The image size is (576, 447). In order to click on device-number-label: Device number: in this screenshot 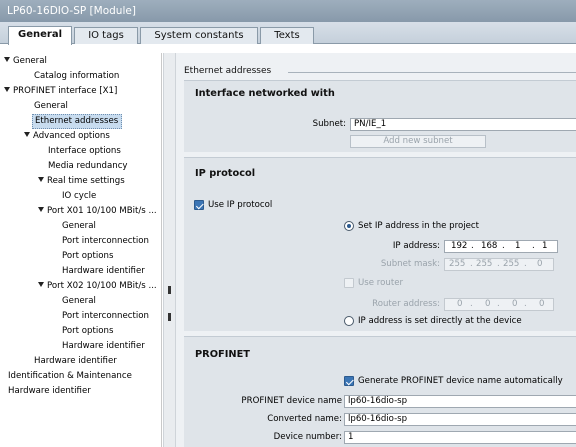, I will do `click(307, 437)`.